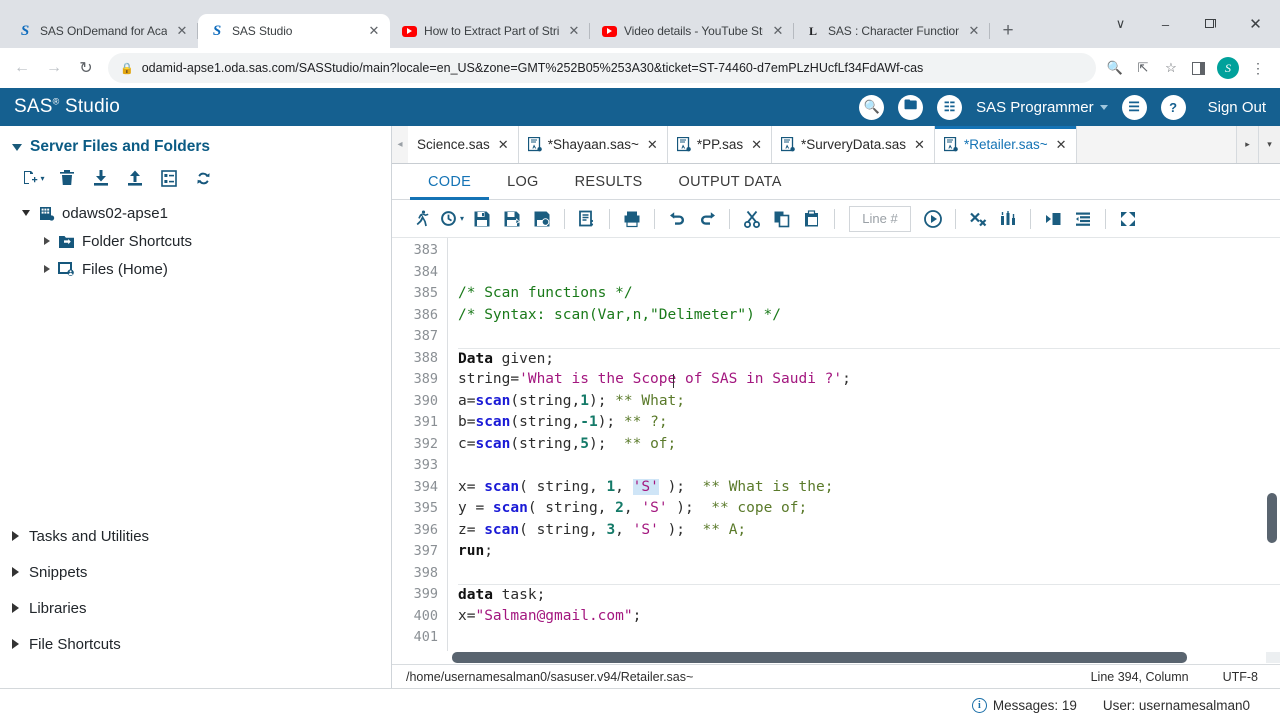 Image resolution: width=1280 pixels, height=720 pixels. I want to click on unindent-icon, so click(1083, 219).